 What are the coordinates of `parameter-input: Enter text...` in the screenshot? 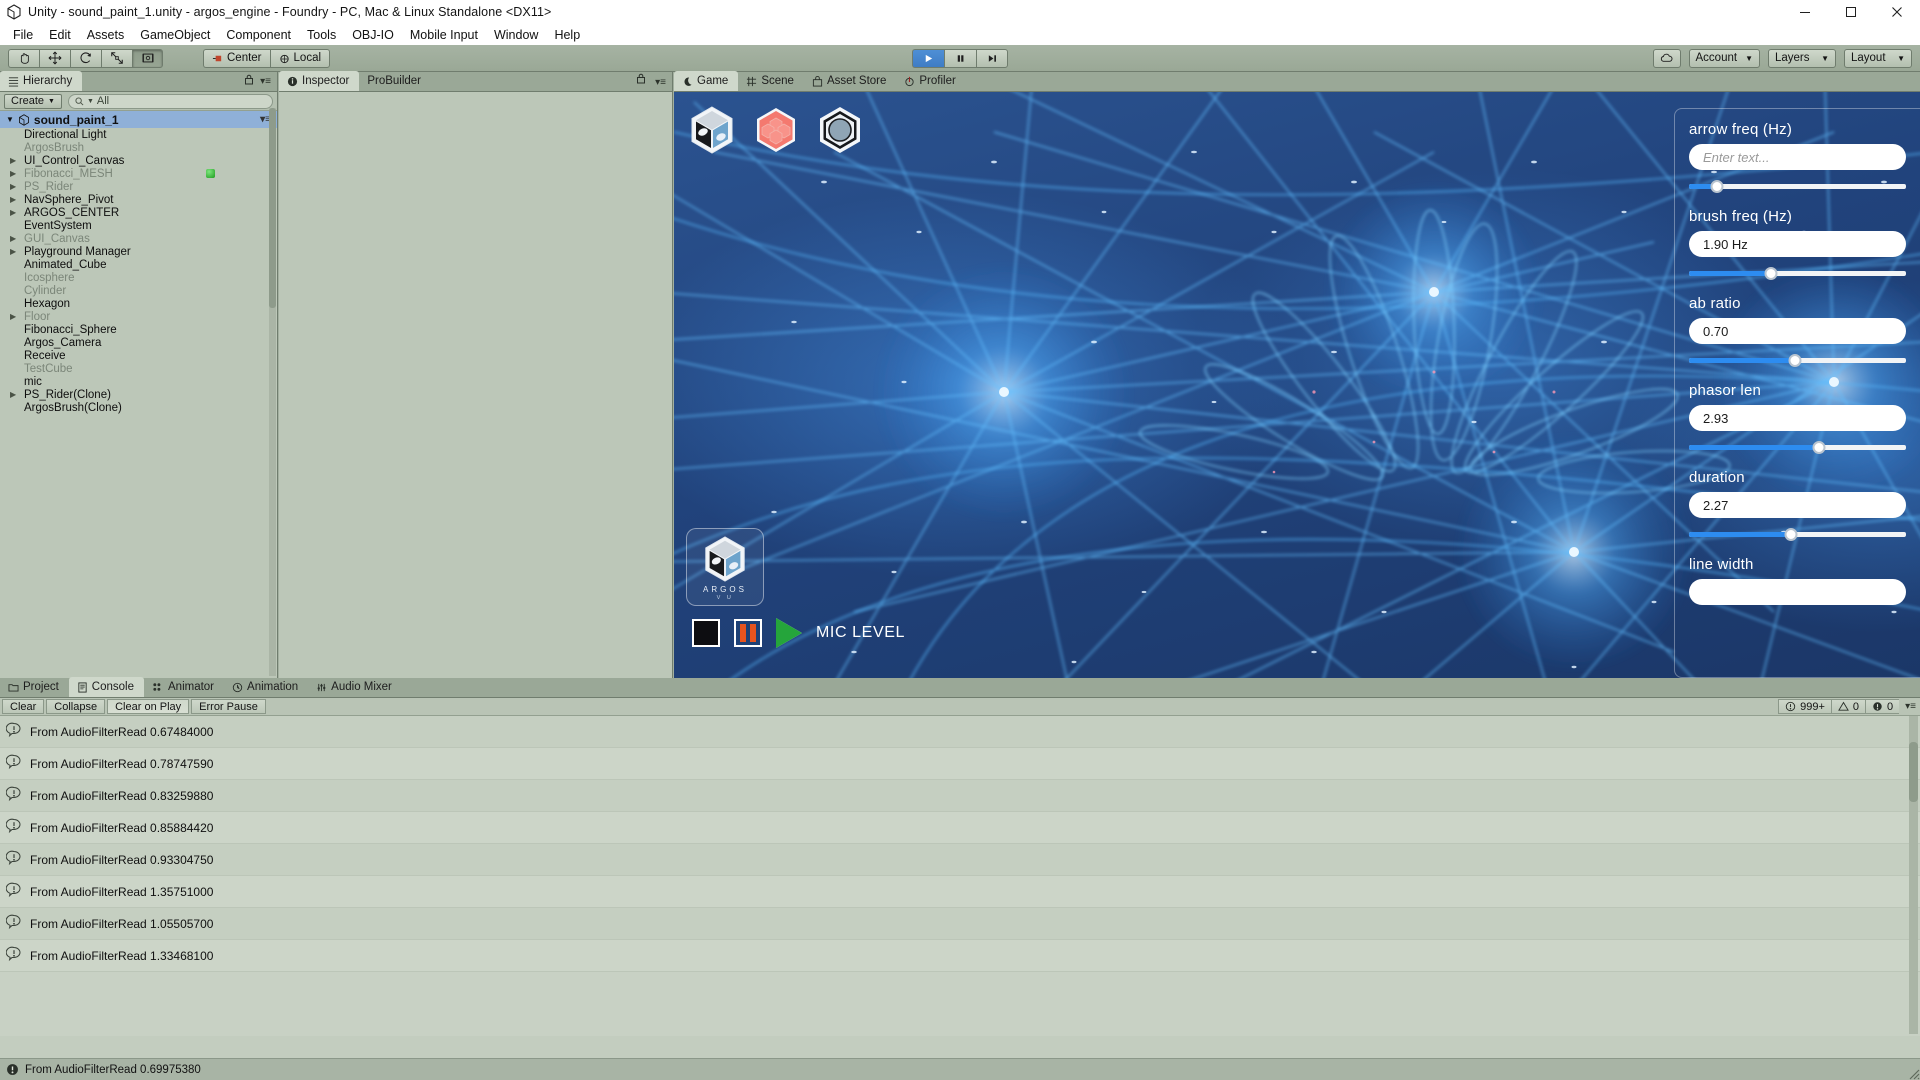 It's located at (1797, 157).